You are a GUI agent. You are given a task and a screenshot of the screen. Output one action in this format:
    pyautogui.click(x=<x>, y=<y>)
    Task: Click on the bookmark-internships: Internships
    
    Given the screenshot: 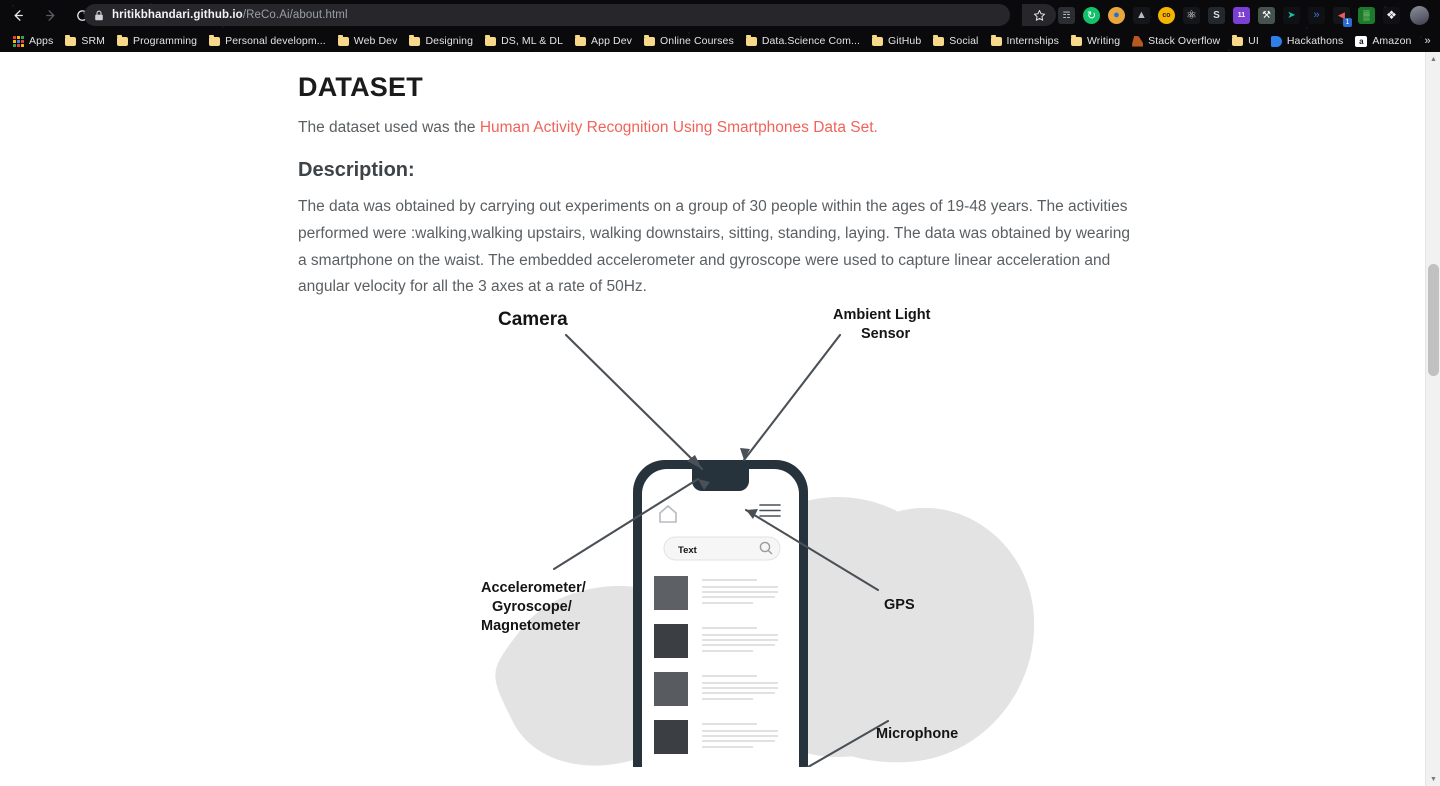 What is the action you would take?
    pyautogui.click(x=1025, y=41)
    